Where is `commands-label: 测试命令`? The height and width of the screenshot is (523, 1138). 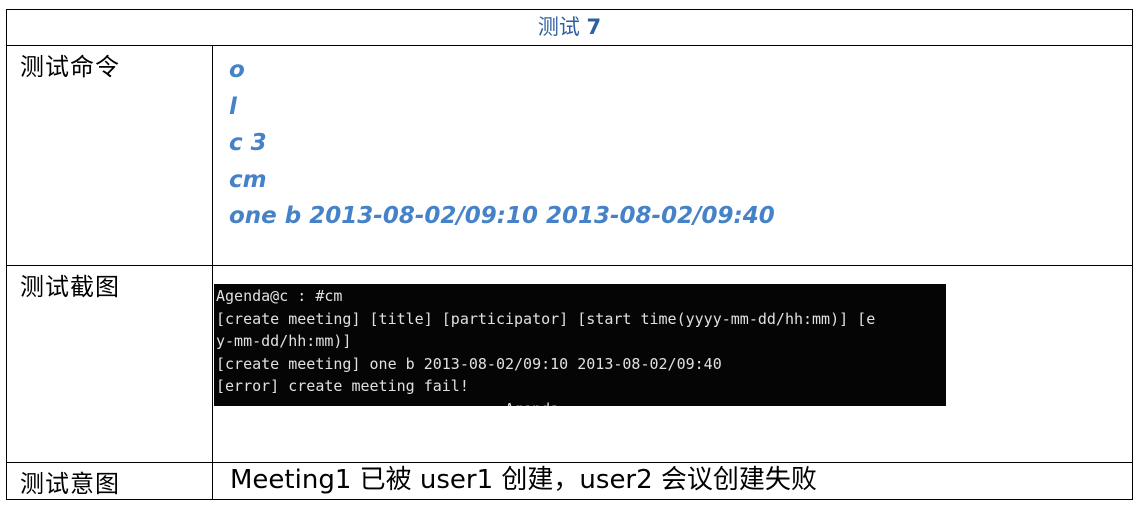 commands-label: 测试命令 is located at coordinates (109, 155).